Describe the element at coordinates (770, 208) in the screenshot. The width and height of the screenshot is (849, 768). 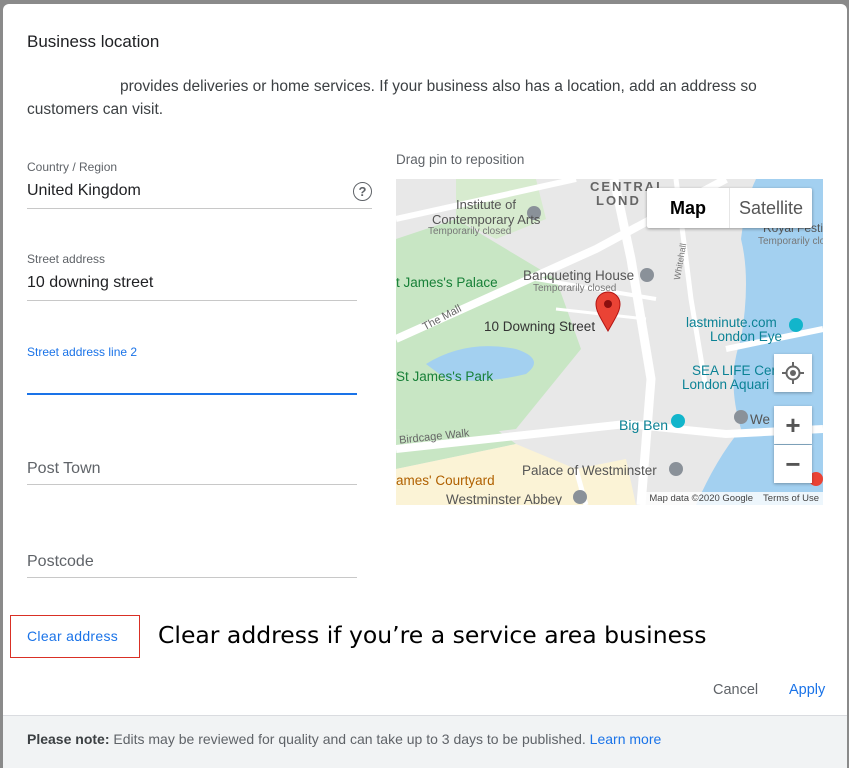
I see `map-type-satellite-button: Satellite` at that location.